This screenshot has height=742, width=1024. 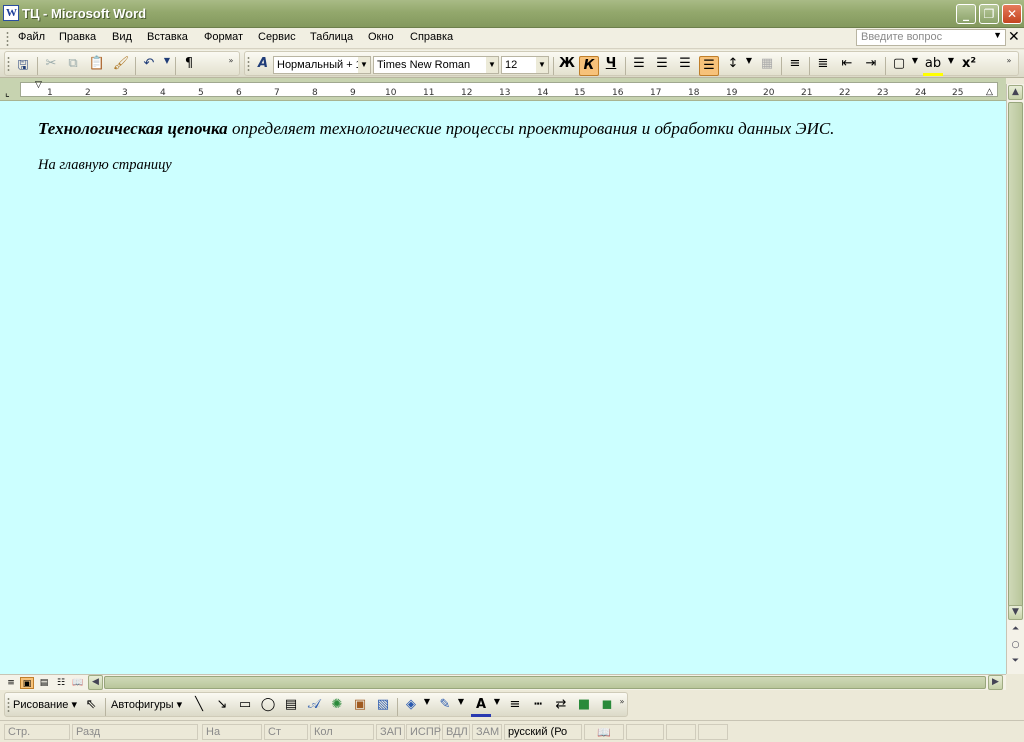 I want to click on undo-dropdown-icon: ▼, so click(x=167, y=66).